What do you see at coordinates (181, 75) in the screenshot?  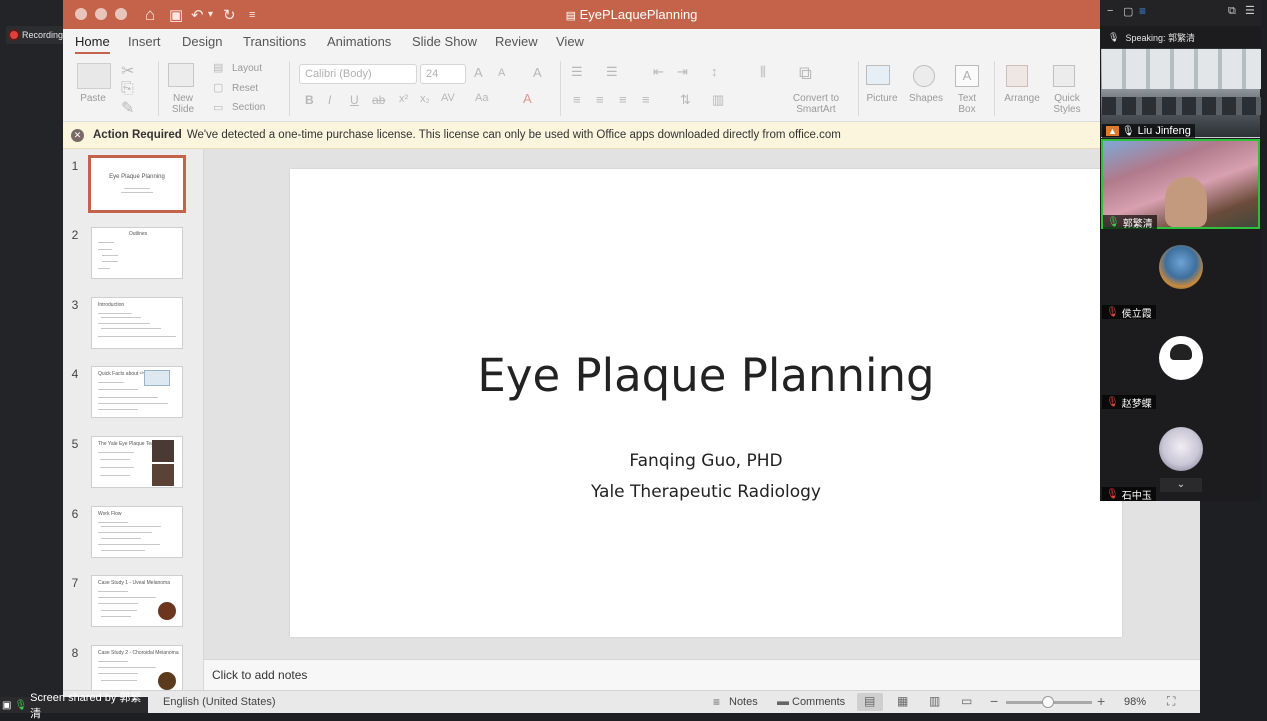 I see `new-slide-icon` at bounding box center [181, 75].